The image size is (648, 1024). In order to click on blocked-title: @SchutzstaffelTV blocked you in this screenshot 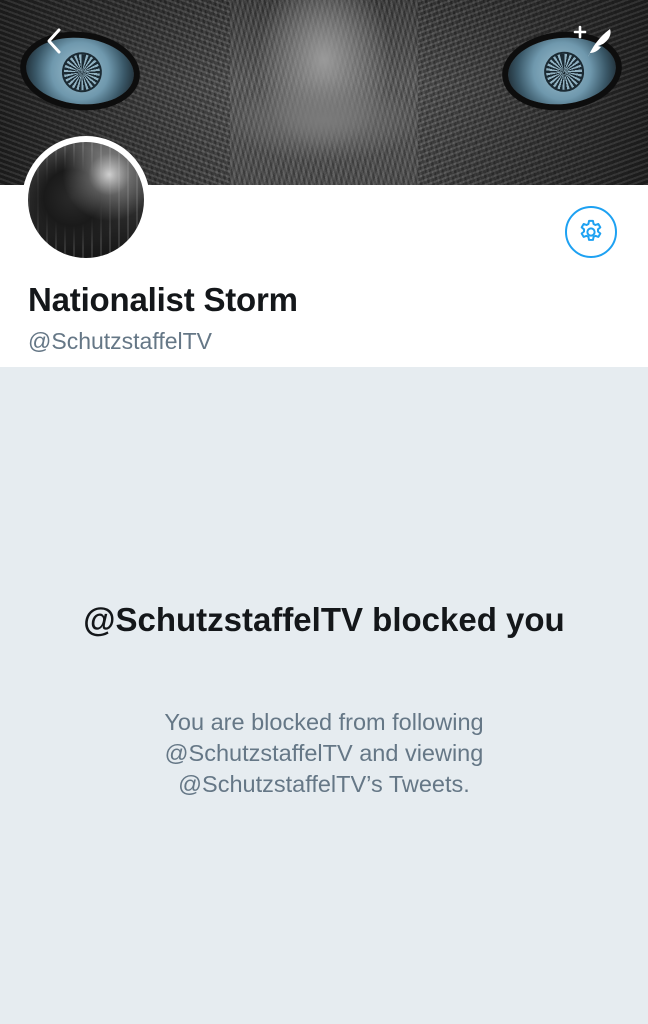, I will do `click(324, 619)`.